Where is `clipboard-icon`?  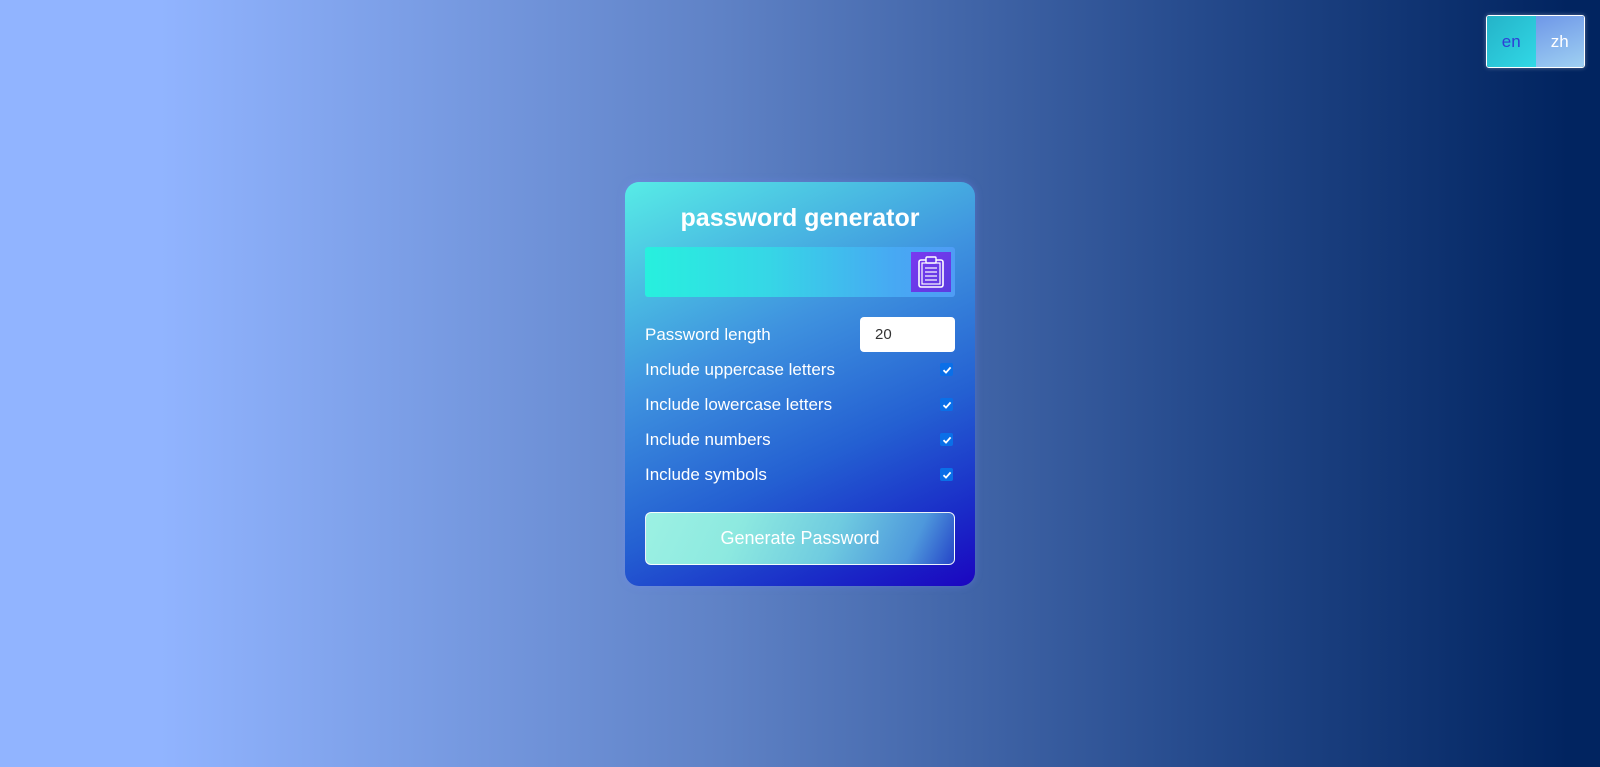 clipboard-icon is located at coordinates (931, 272).